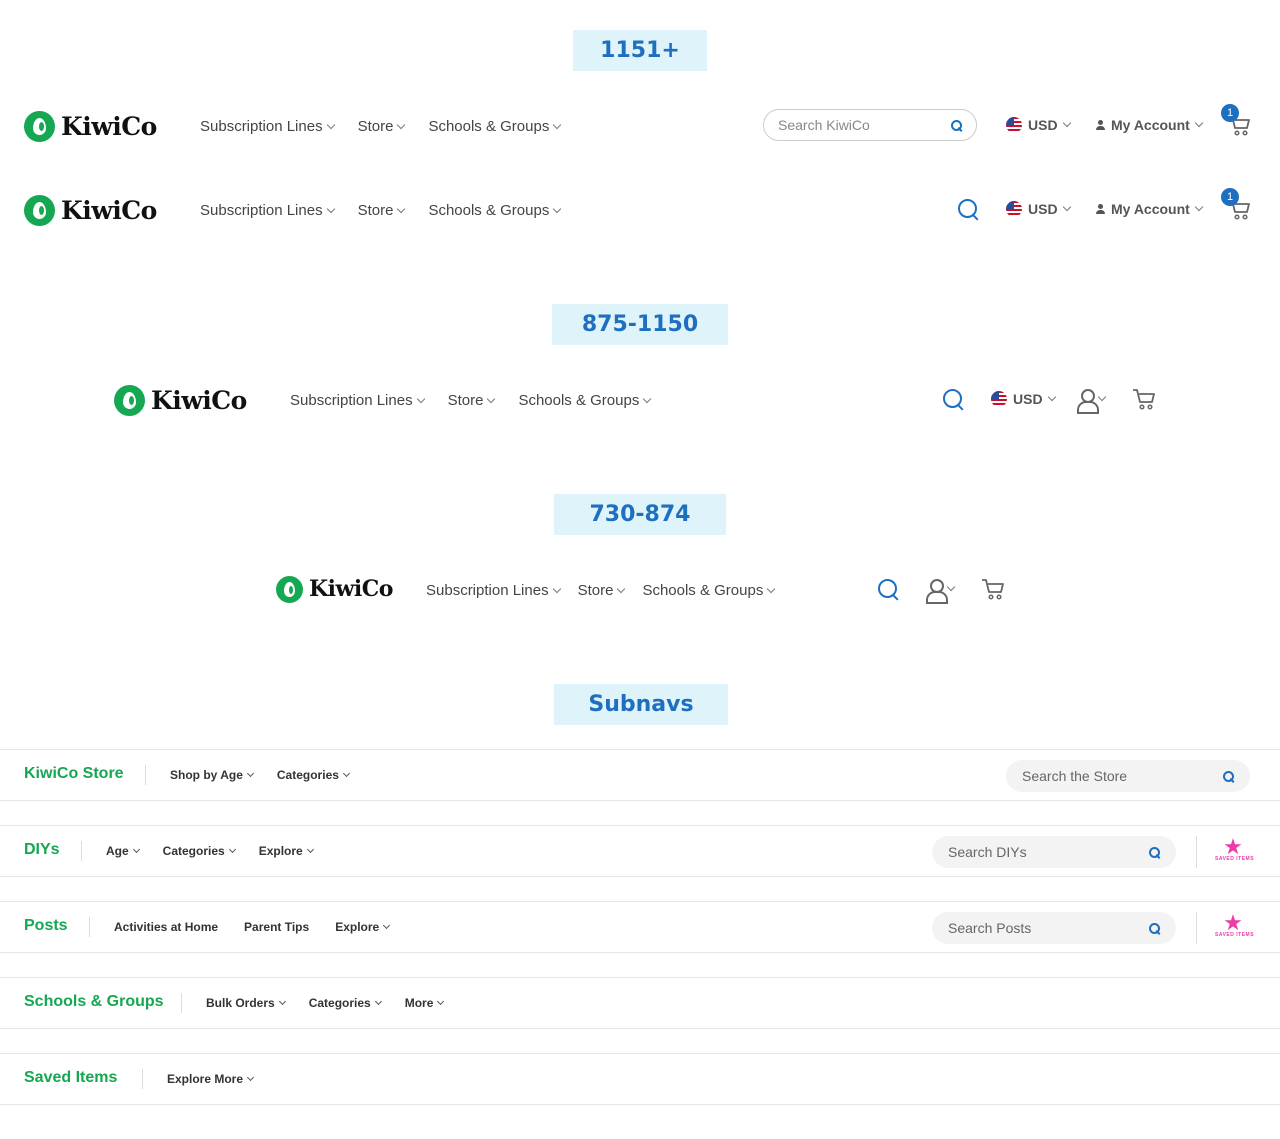 This screenshot has height=1139, width=1280. Describe the element at coordinates (640, 514) in the screenshot. I see `breakpoint-label-narrow: 730-874` at that location.